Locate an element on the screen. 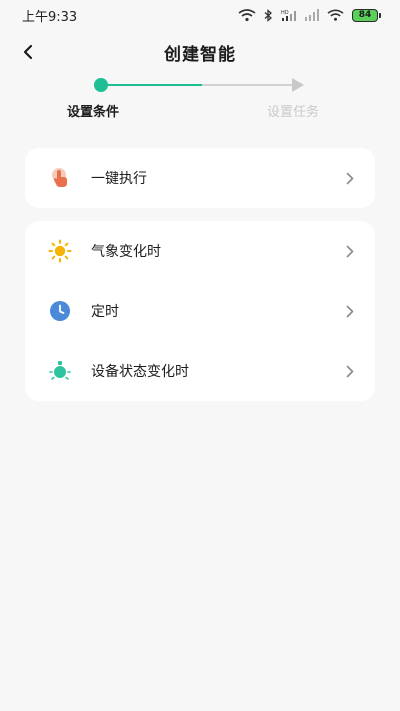 The image size is (400, 711). status-icons: HD 84 is located at coordinates (309, 15).